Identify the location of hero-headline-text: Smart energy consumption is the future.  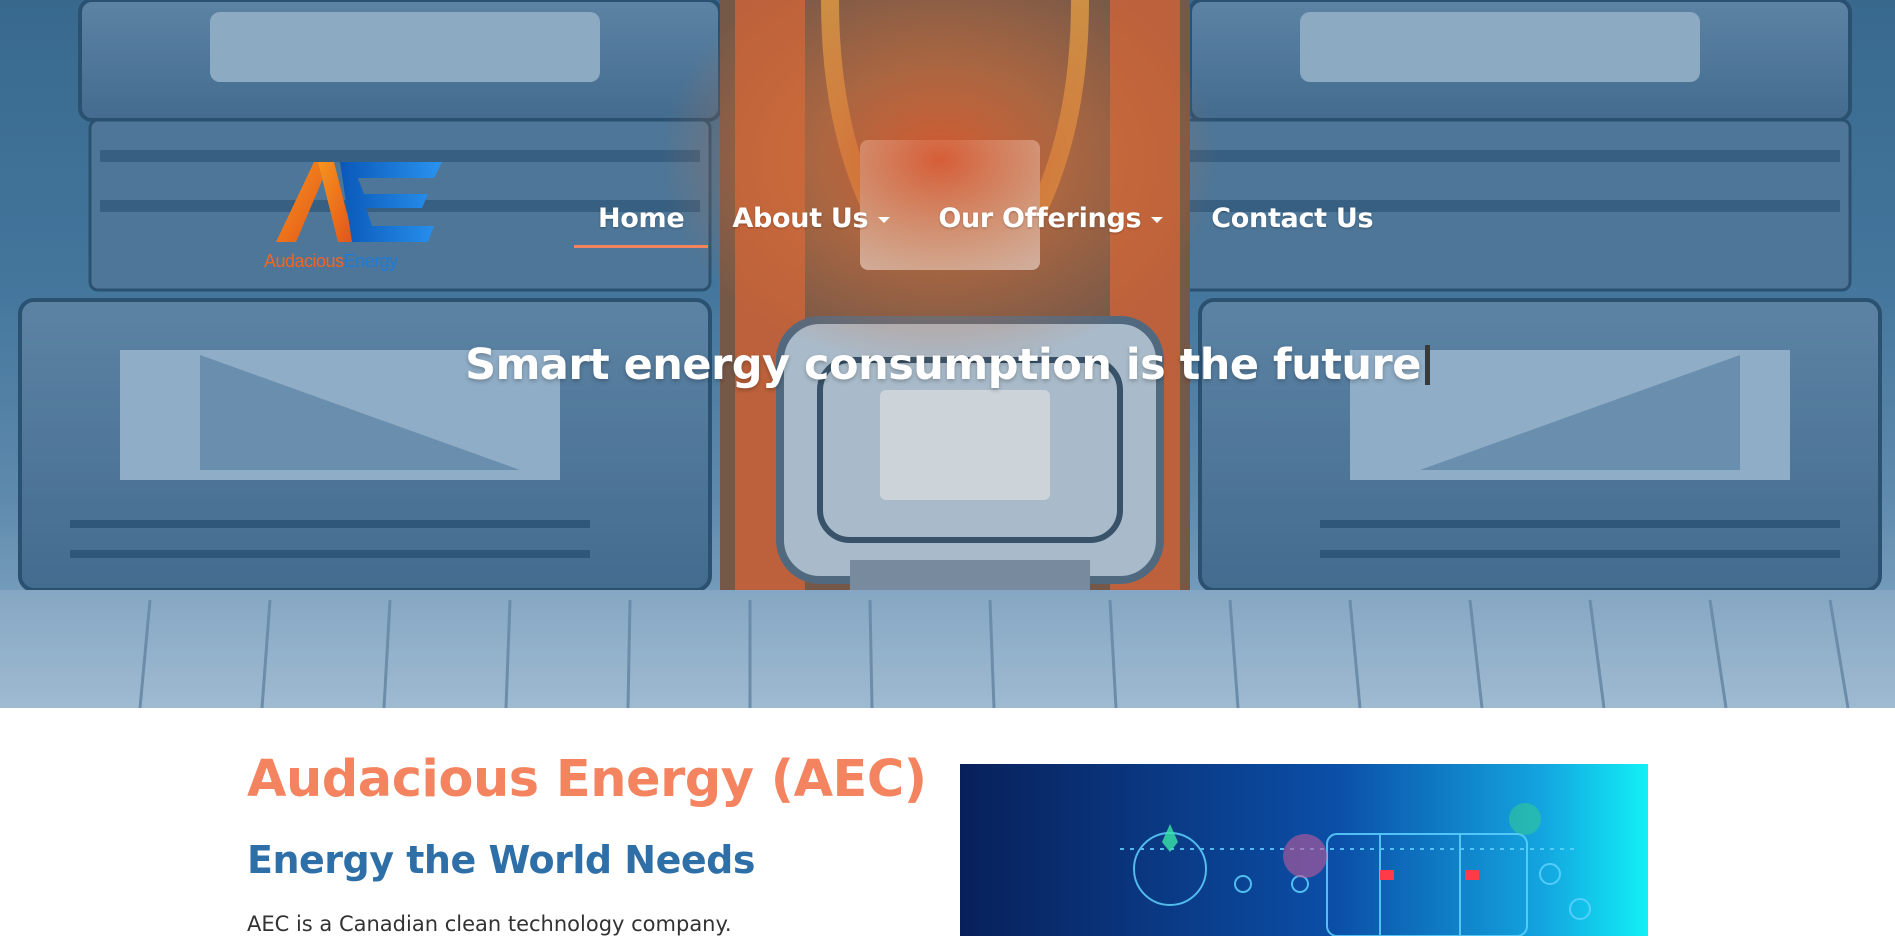
(943, 365).